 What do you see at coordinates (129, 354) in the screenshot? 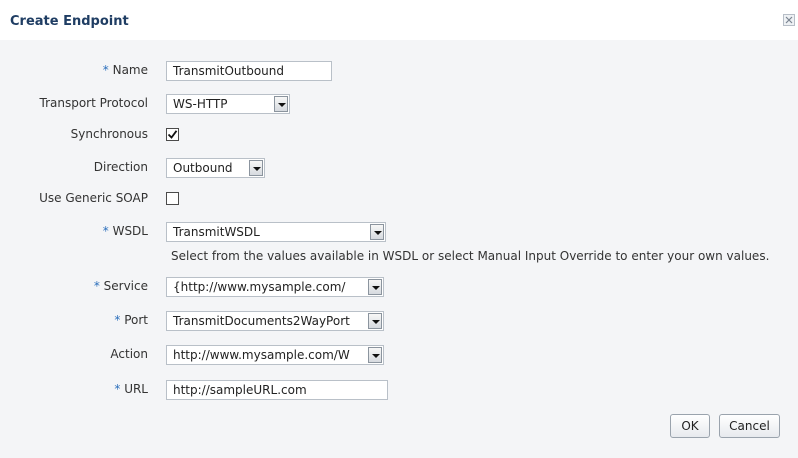
I see `action-label: Action` at bounding box center [129, 354].